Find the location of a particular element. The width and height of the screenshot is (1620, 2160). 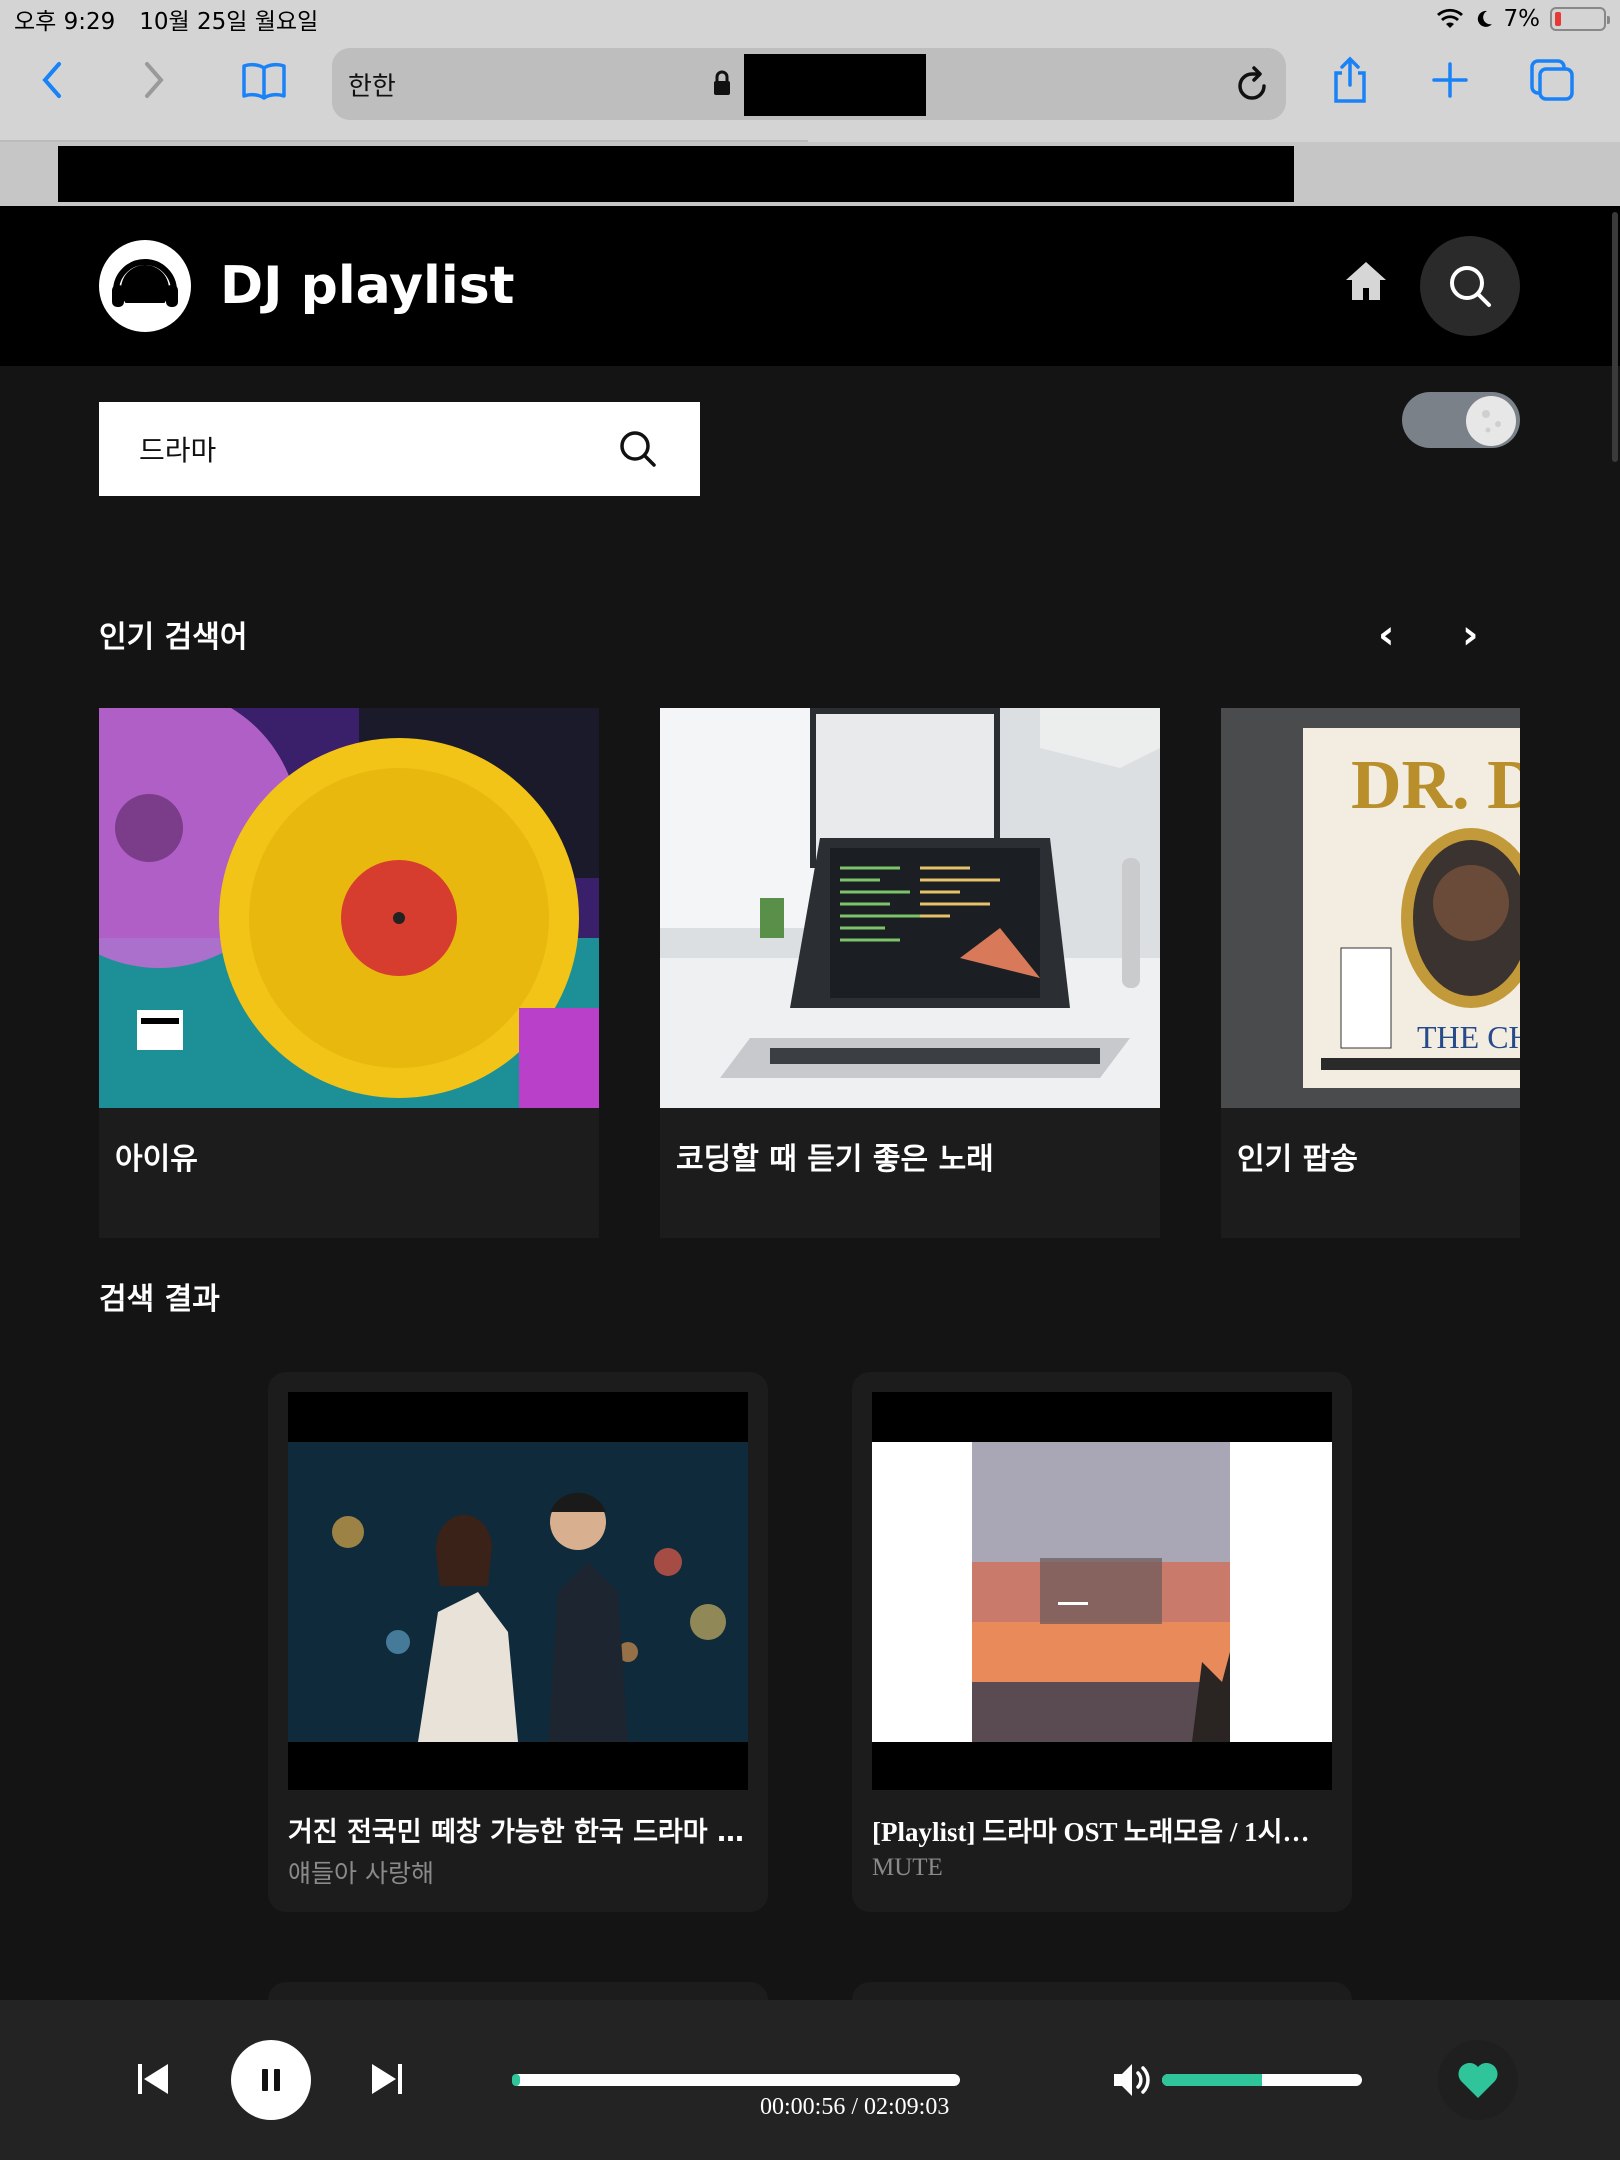

popular-card-image: DR. D THE CHRON is located at coordinates (1370, 908).